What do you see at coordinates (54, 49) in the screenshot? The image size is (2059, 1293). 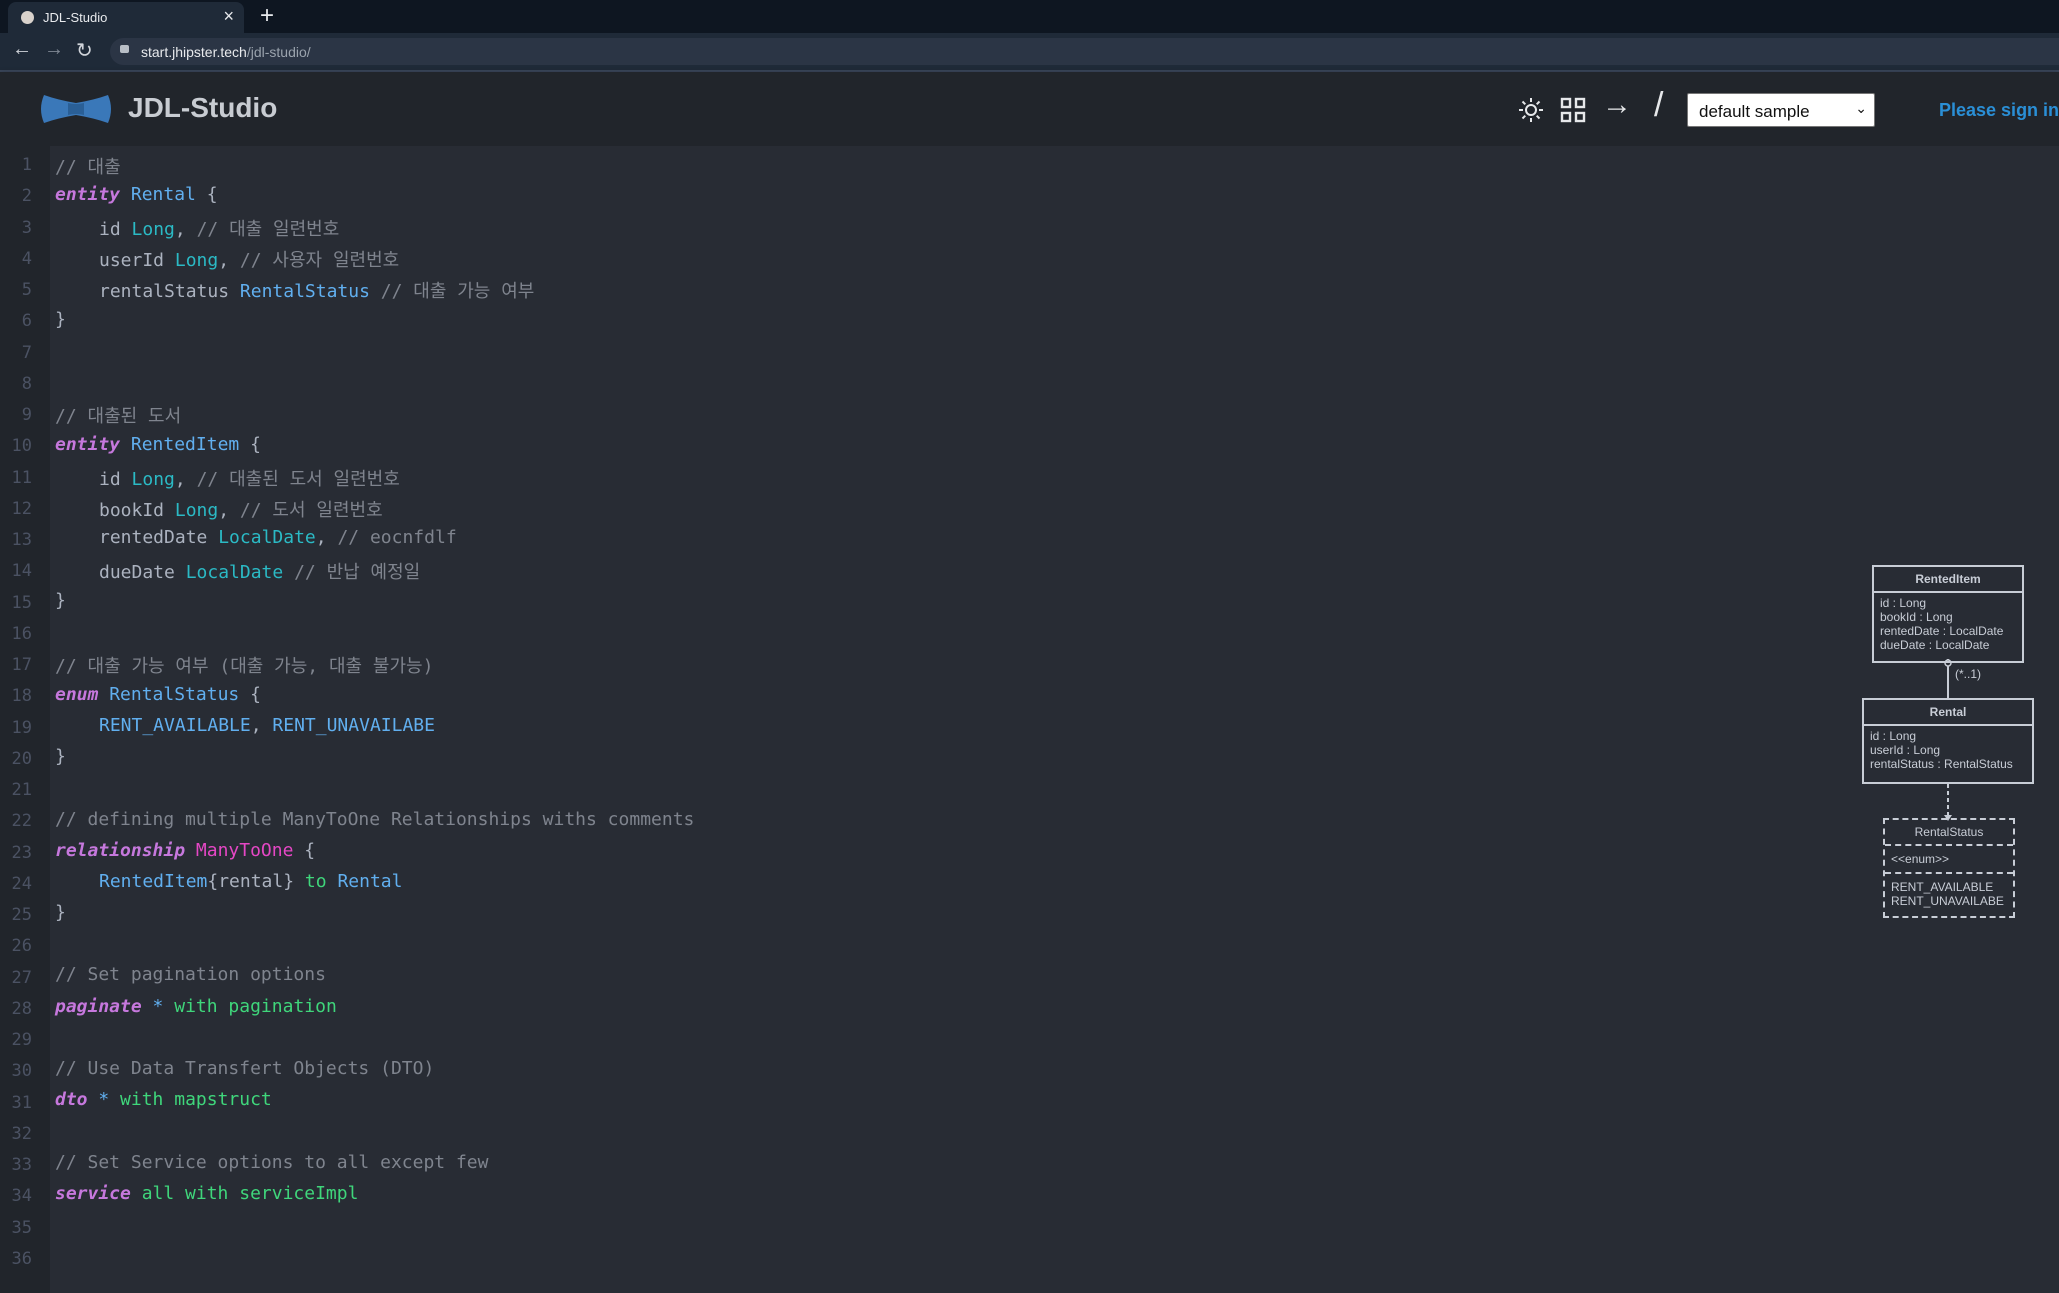 I see `forward-icon: →` at bounding box center [54, 49].